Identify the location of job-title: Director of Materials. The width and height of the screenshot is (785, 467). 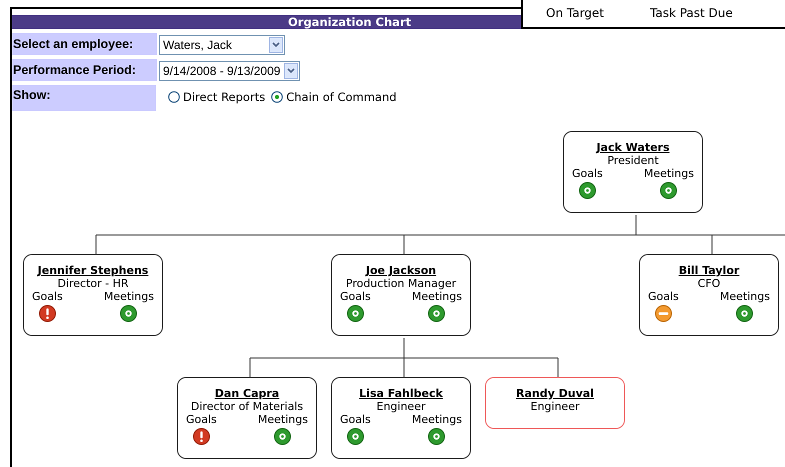
(247, 406).